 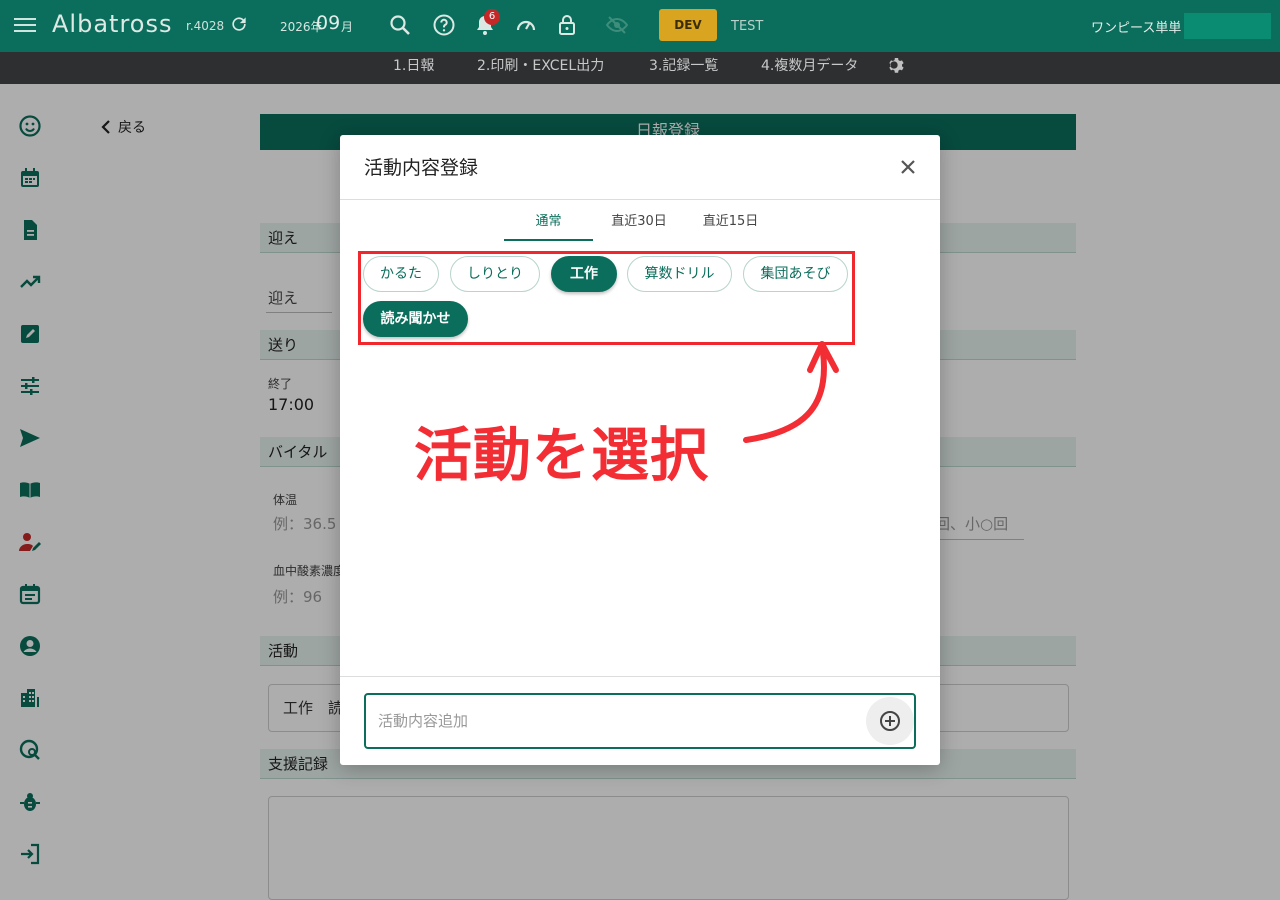 What do you see at coordinates (1227, 26) in the screenshot?
I see `user-menu` at bounding box center [1227, 26].